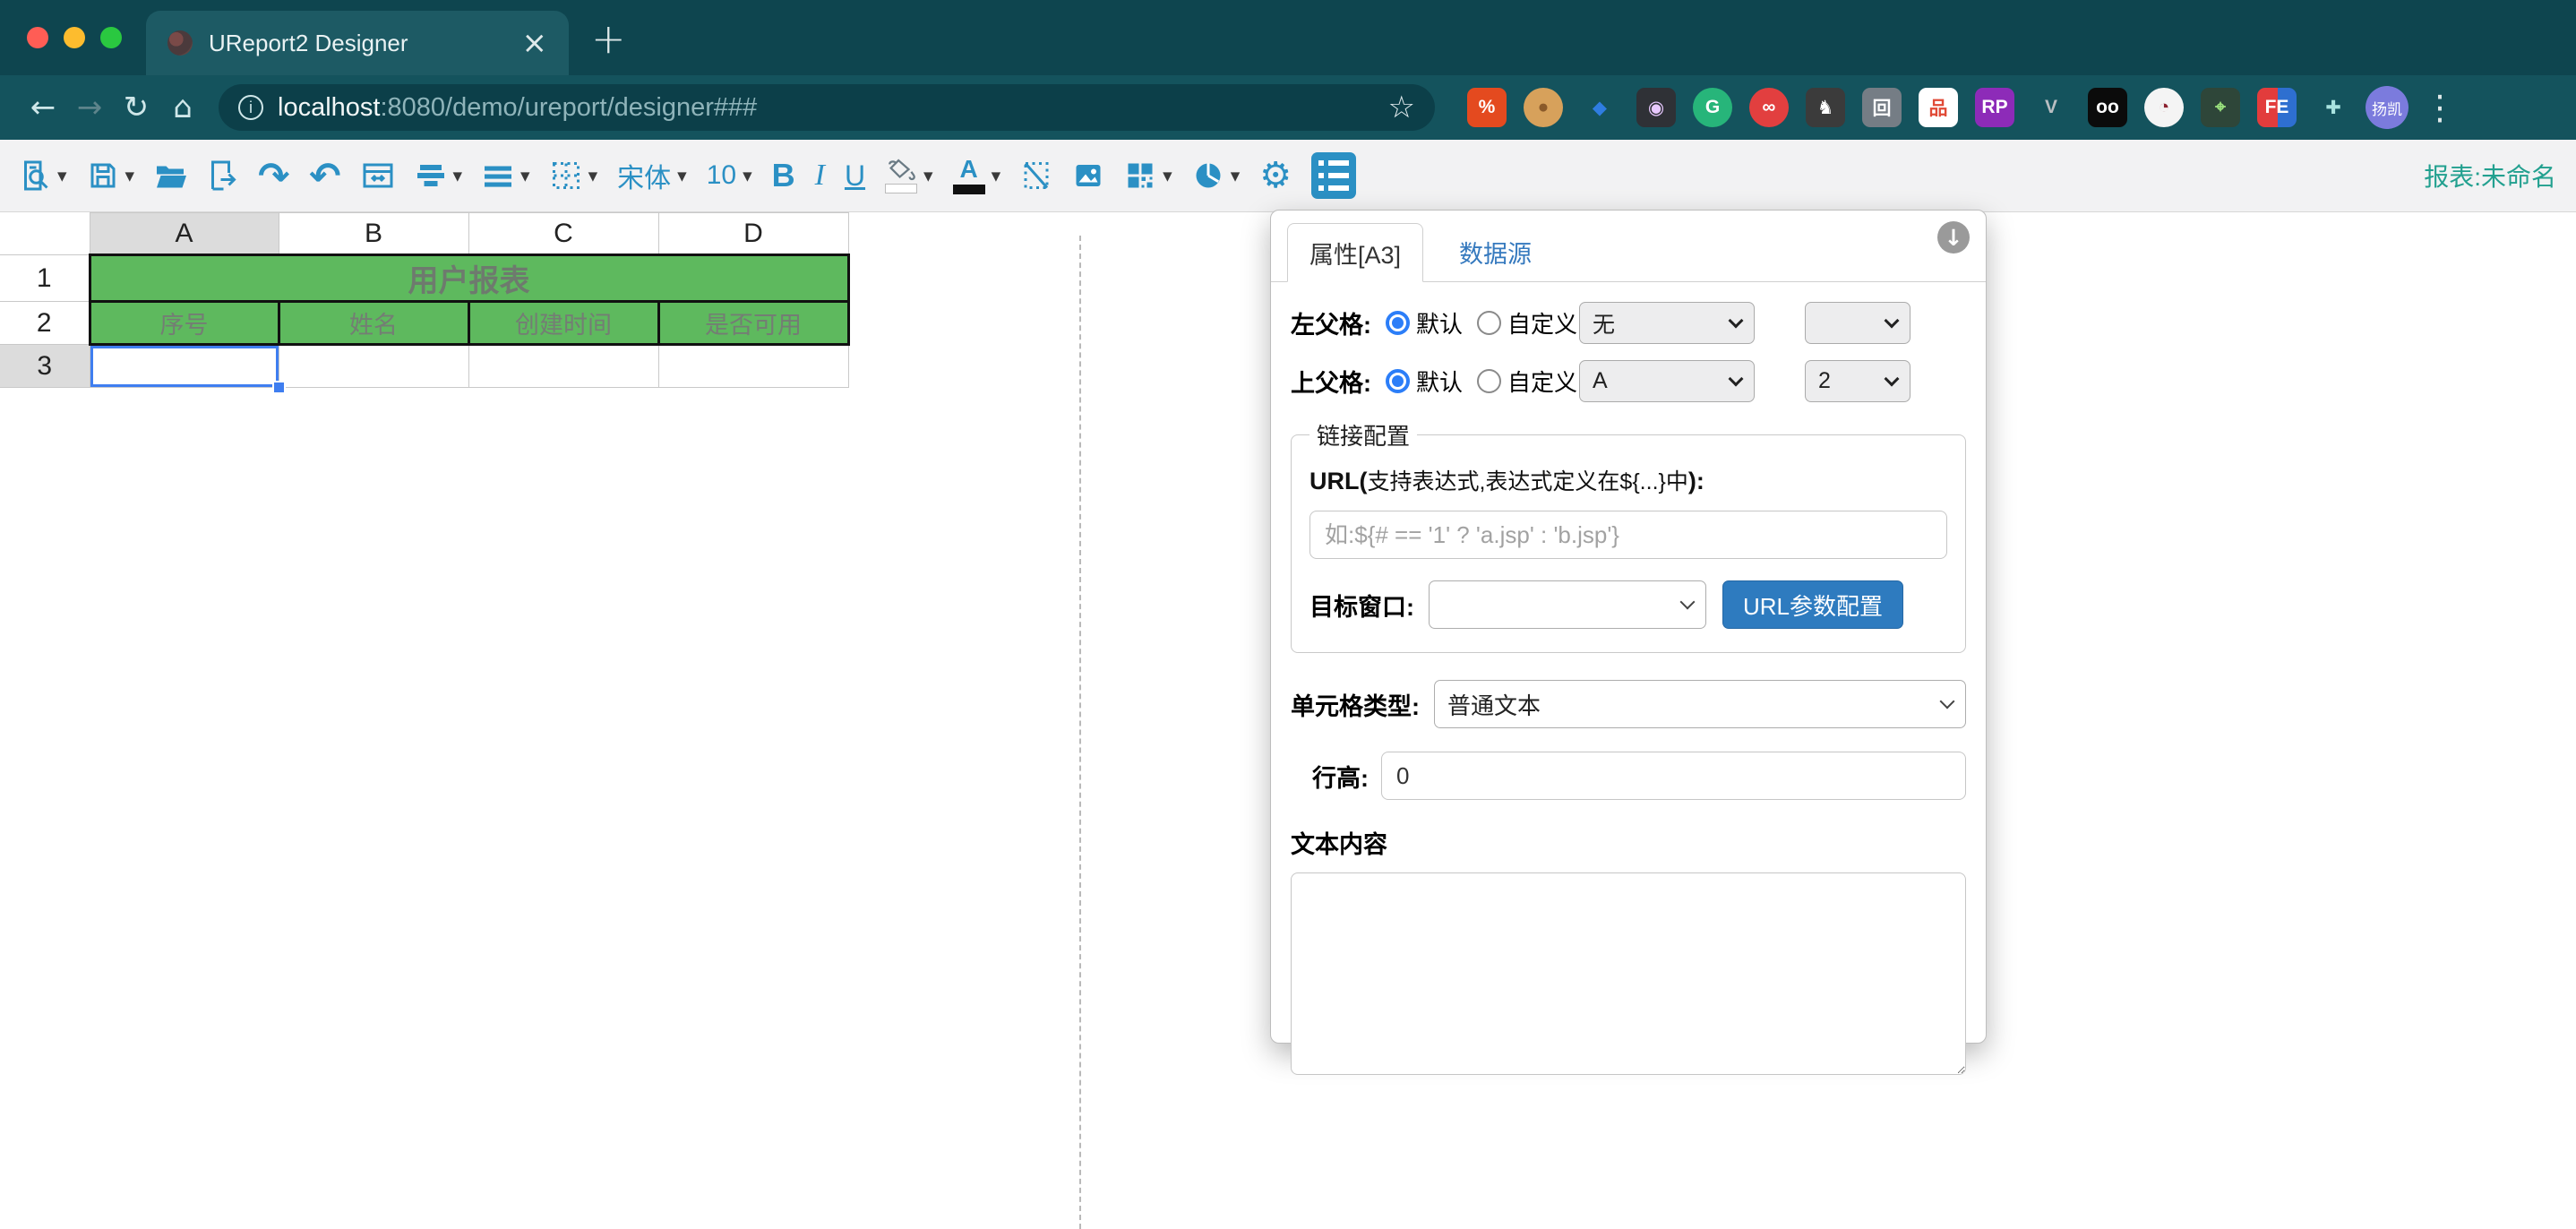  Describe the element at coordinates (184, 234) in the screenshot. I see `column-header-A: A` at that location.